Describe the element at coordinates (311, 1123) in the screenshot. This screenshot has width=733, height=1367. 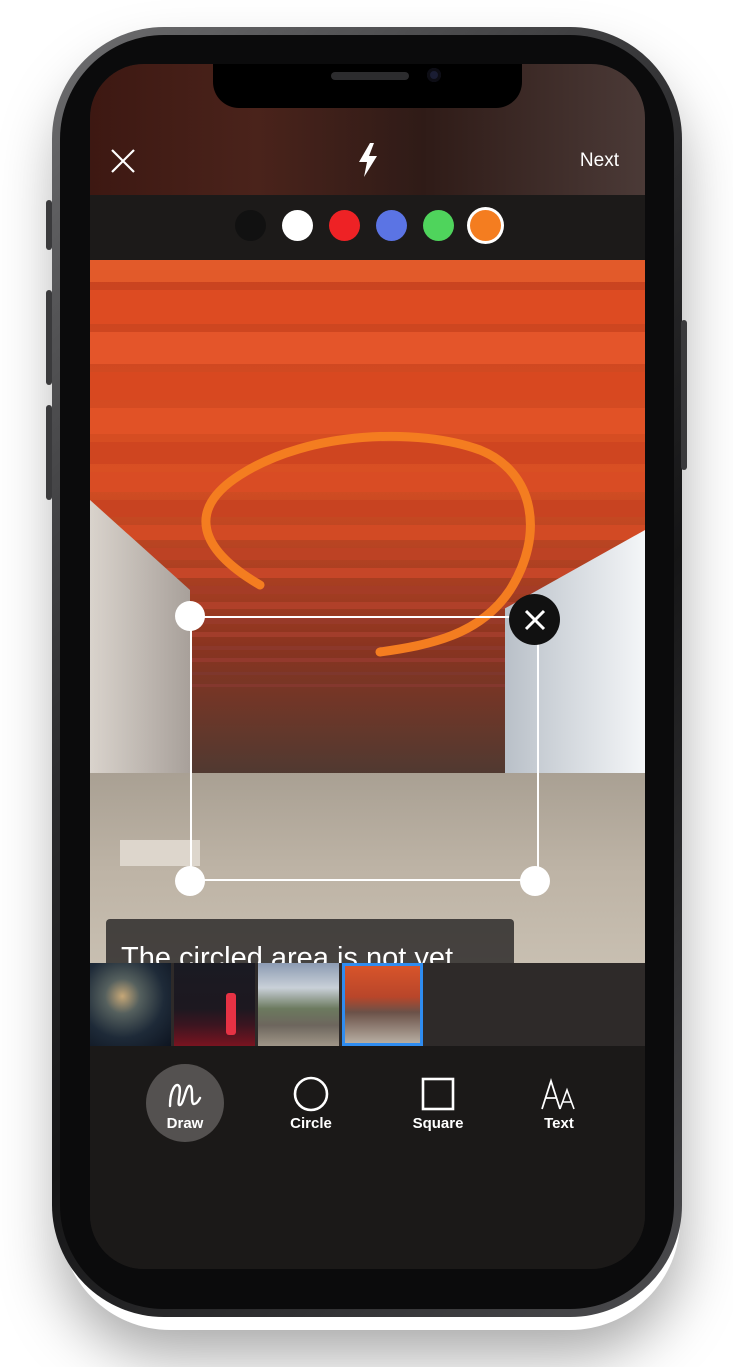
I see `circle-tool-label: Circle` at that location.